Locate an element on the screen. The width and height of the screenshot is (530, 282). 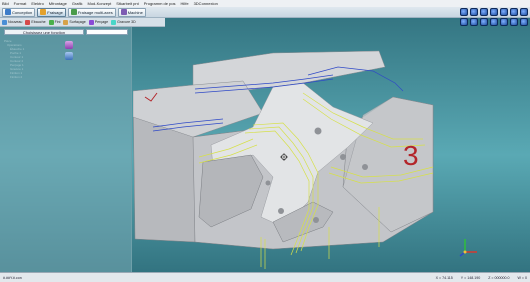
view-fit-icon is located at coordinates (514, 22).